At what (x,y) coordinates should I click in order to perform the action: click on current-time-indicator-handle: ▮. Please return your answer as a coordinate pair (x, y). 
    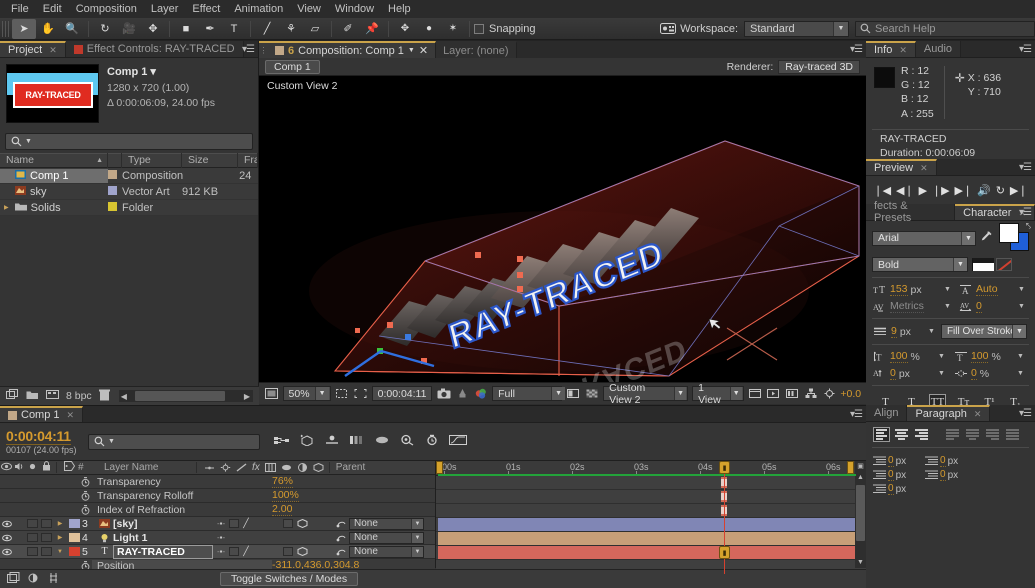
    Looking at the image, I should click on (724, 467).